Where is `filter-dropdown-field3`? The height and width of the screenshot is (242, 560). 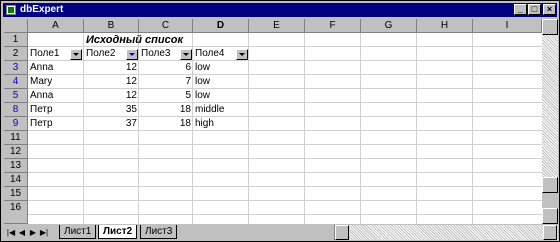
filter-dropdown-field3 is located at coordinates (186, 54).